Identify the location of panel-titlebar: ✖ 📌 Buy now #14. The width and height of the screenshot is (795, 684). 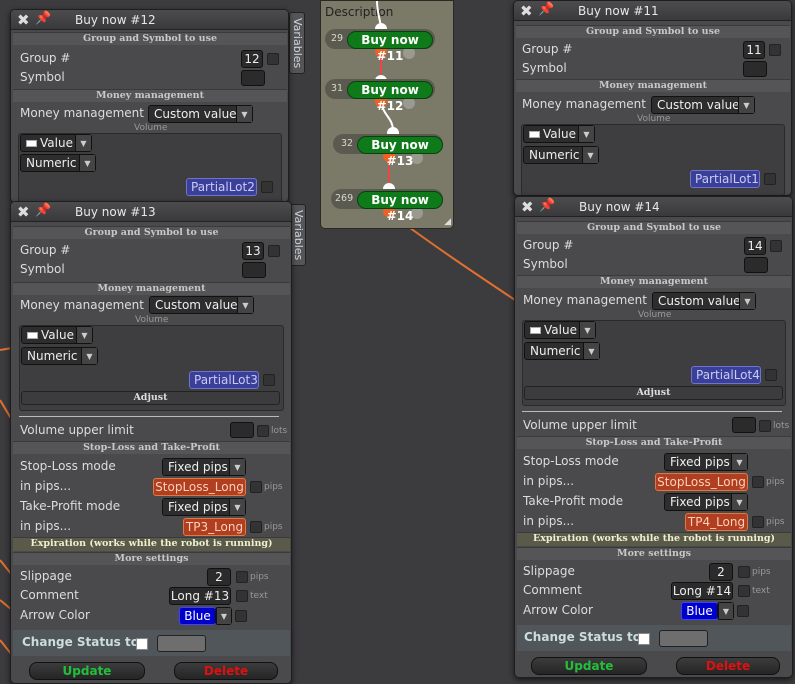
(653, 207).